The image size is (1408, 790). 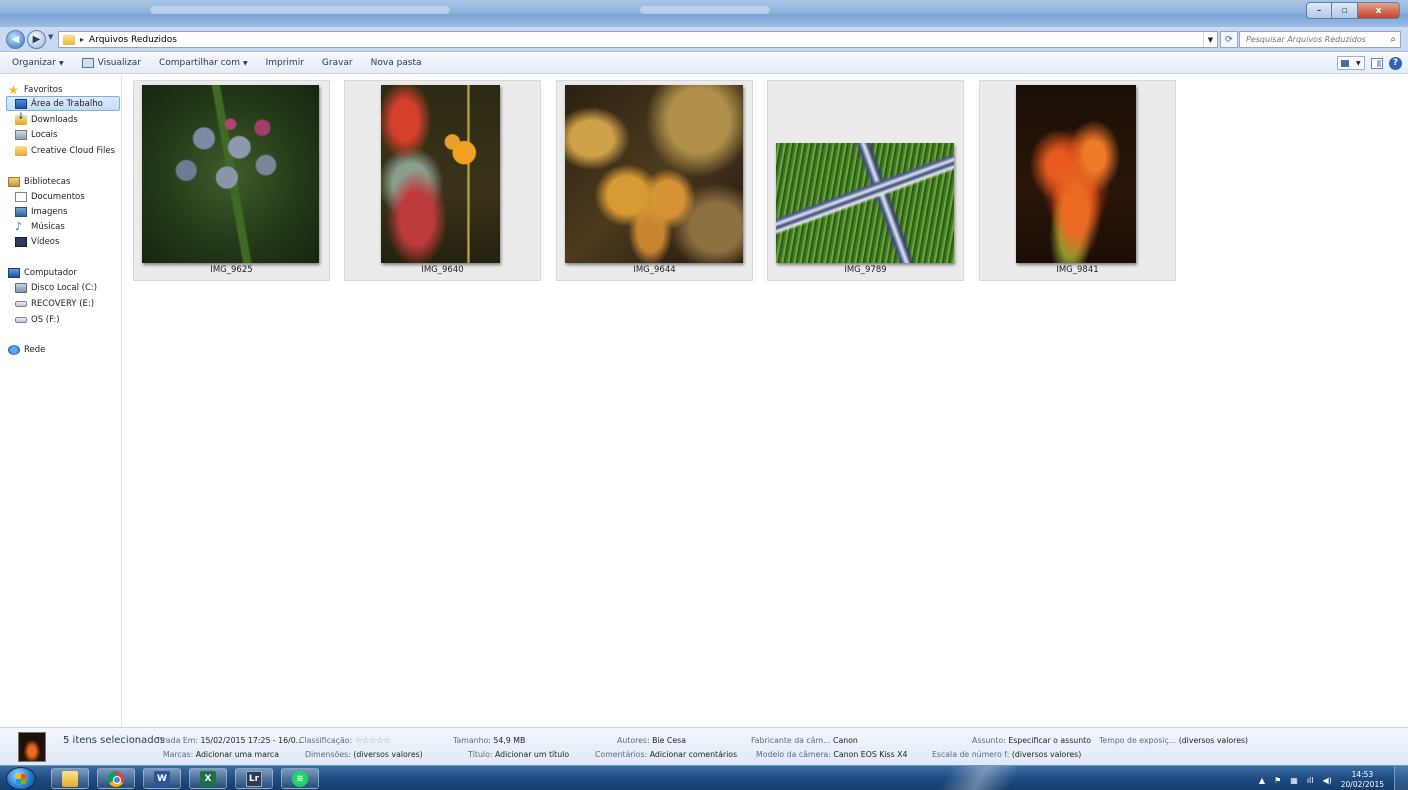 What do you see at coordinates (48, 226) in the screenshot?
I see `nav-music-label: Músicas` at bounding box center [48, 226].